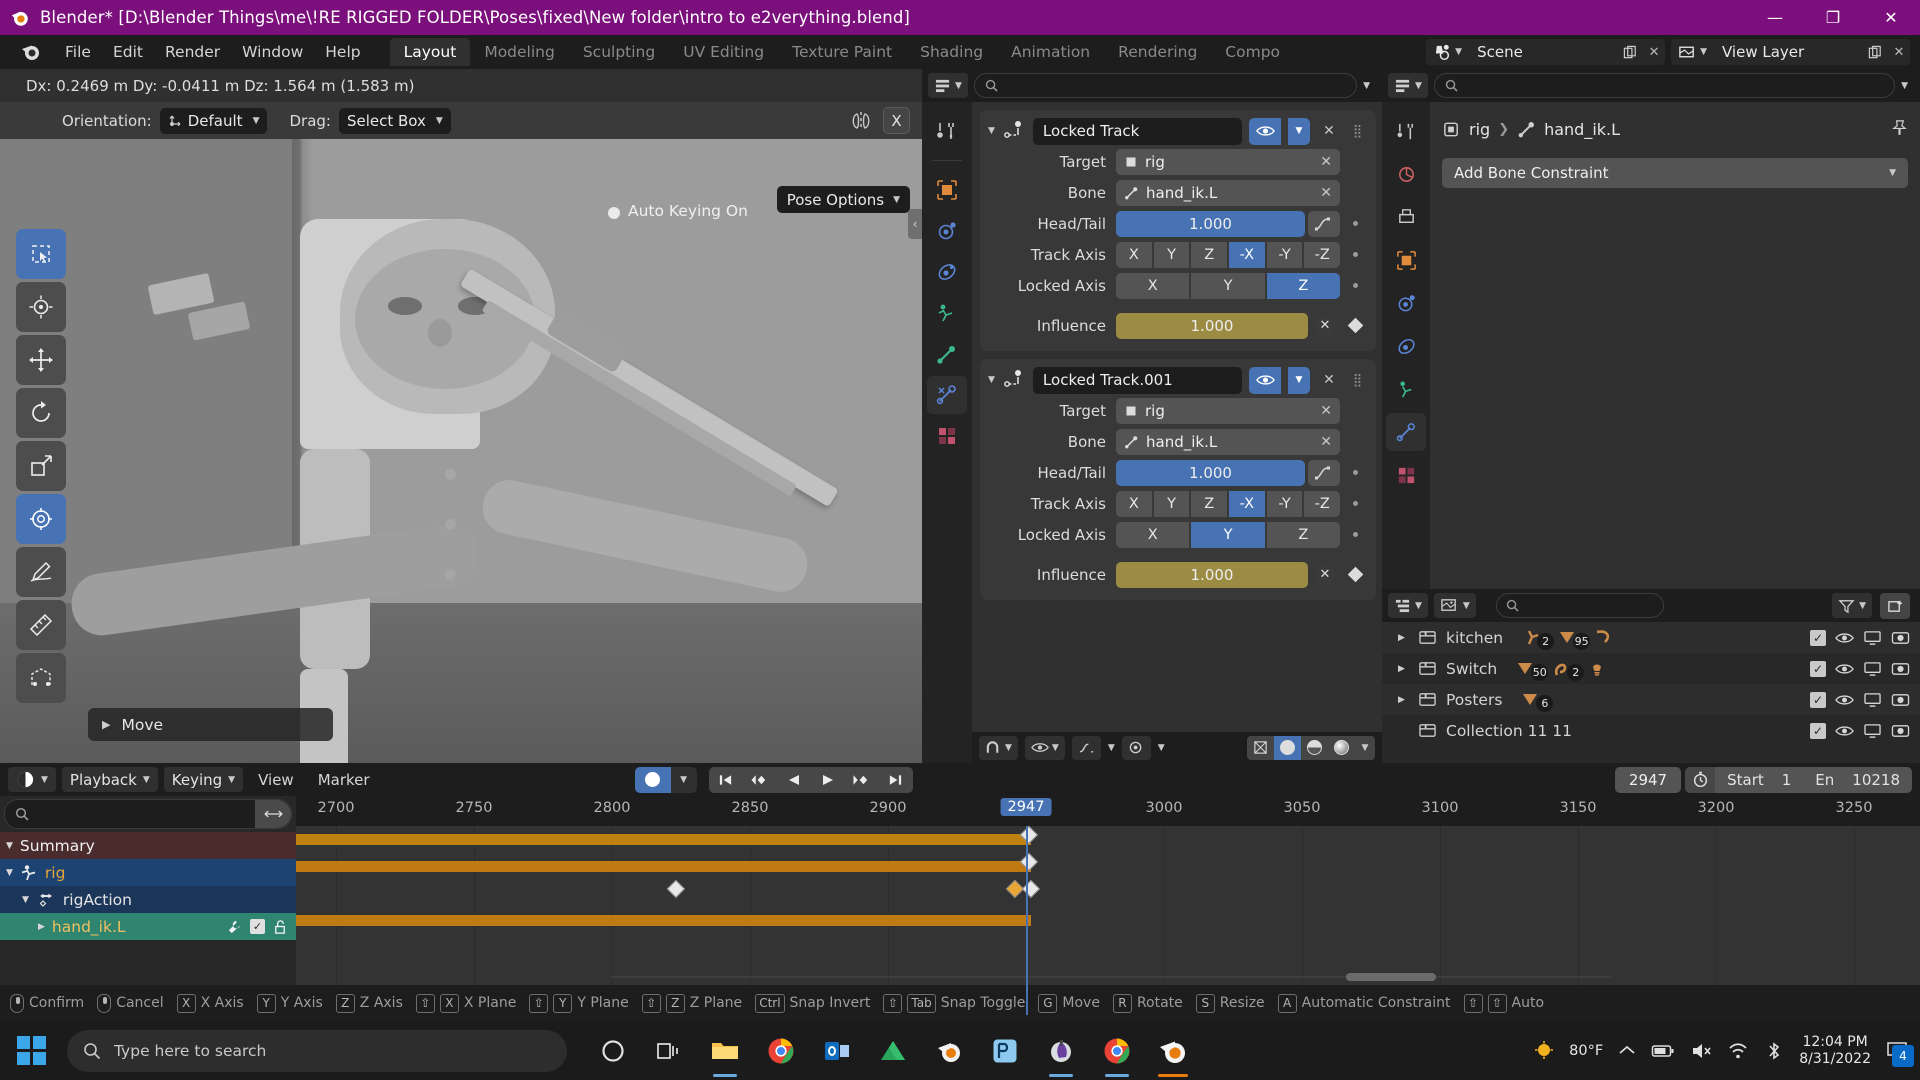 Image resolution: width=1920 pixels, height=1080 pixels. What do you see at coordinates (1900, 1053) in the screenshot?
I see `notification-center-button: 4` at bounding box center [1900, 1053].